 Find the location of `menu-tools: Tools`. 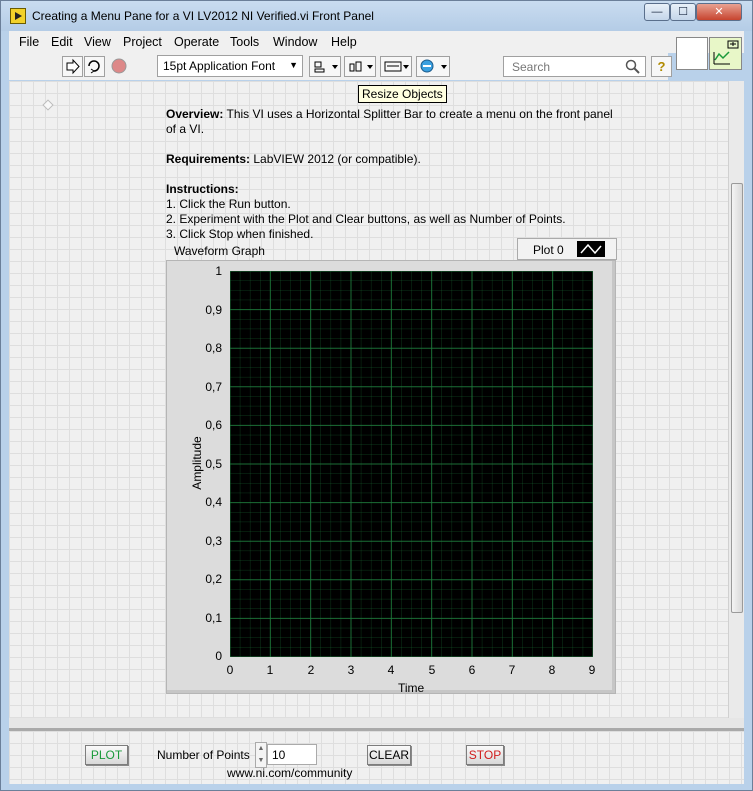

menu-tools: Tools is located at coordinates (244, 42).